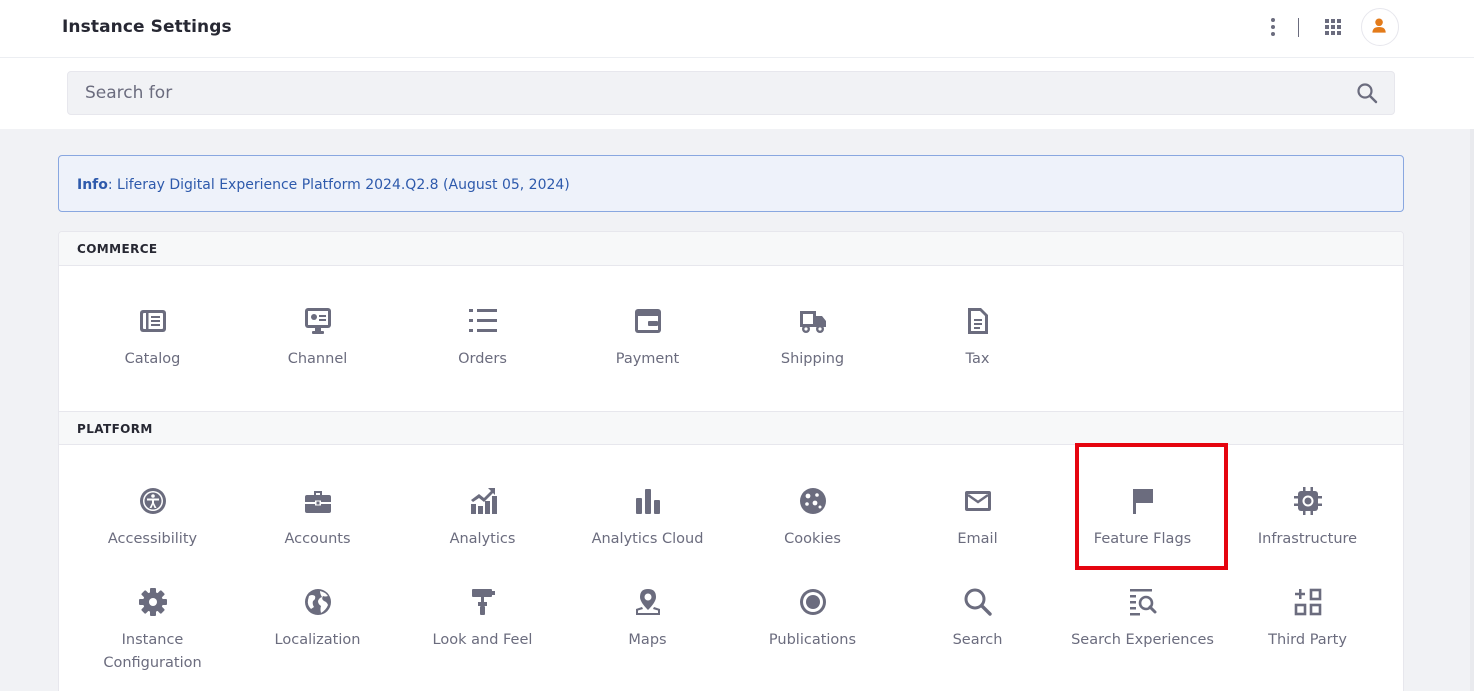 This screenshot has width=1474, height=691. I want to click on tile-tax: Tax, so click(977, 338).